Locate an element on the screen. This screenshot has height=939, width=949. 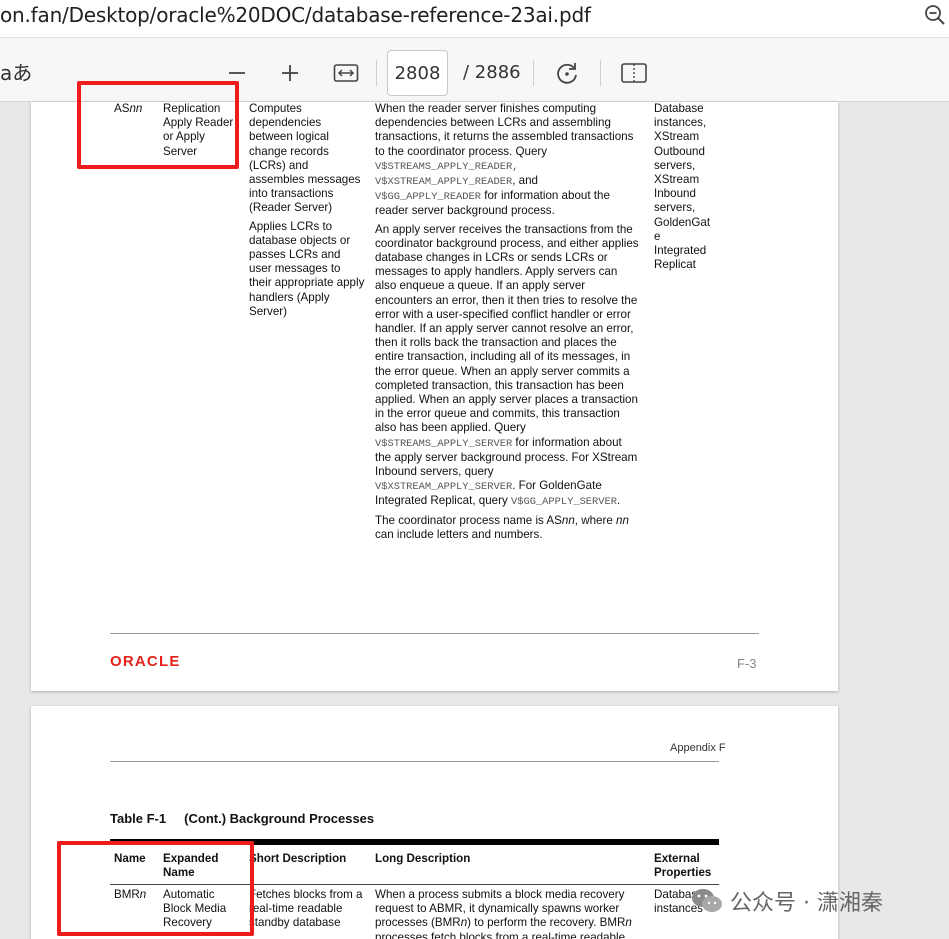
running-header: Appendix F is located at coordinates (698, 748).